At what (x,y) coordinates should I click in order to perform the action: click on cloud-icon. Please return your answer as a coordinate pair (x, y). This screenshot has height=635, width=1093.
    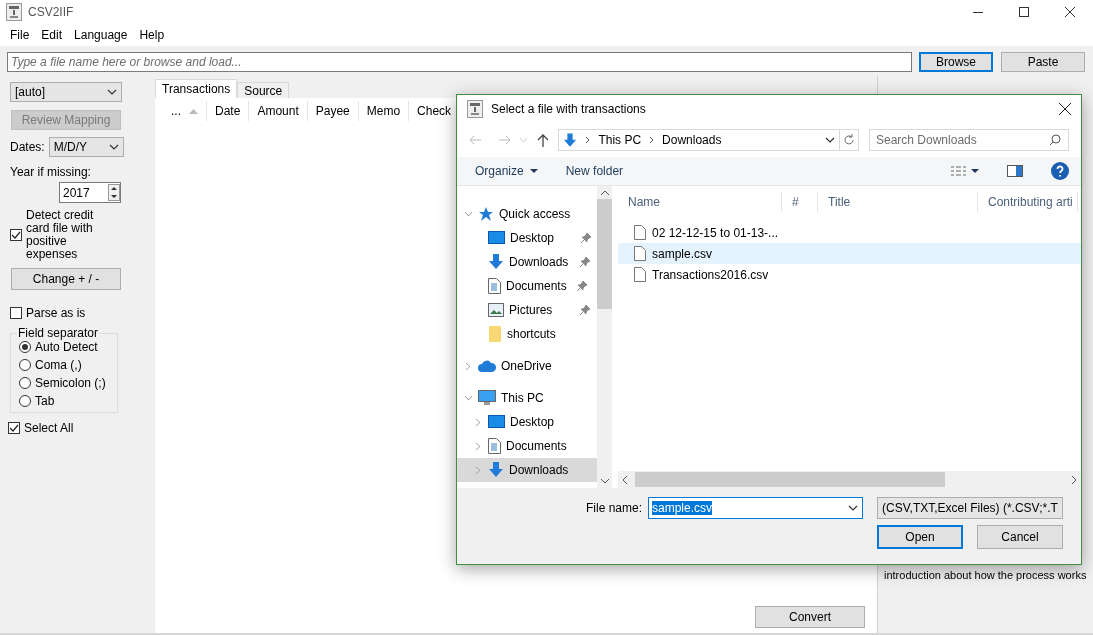
    Looking at the image, I should click on (487, 366).